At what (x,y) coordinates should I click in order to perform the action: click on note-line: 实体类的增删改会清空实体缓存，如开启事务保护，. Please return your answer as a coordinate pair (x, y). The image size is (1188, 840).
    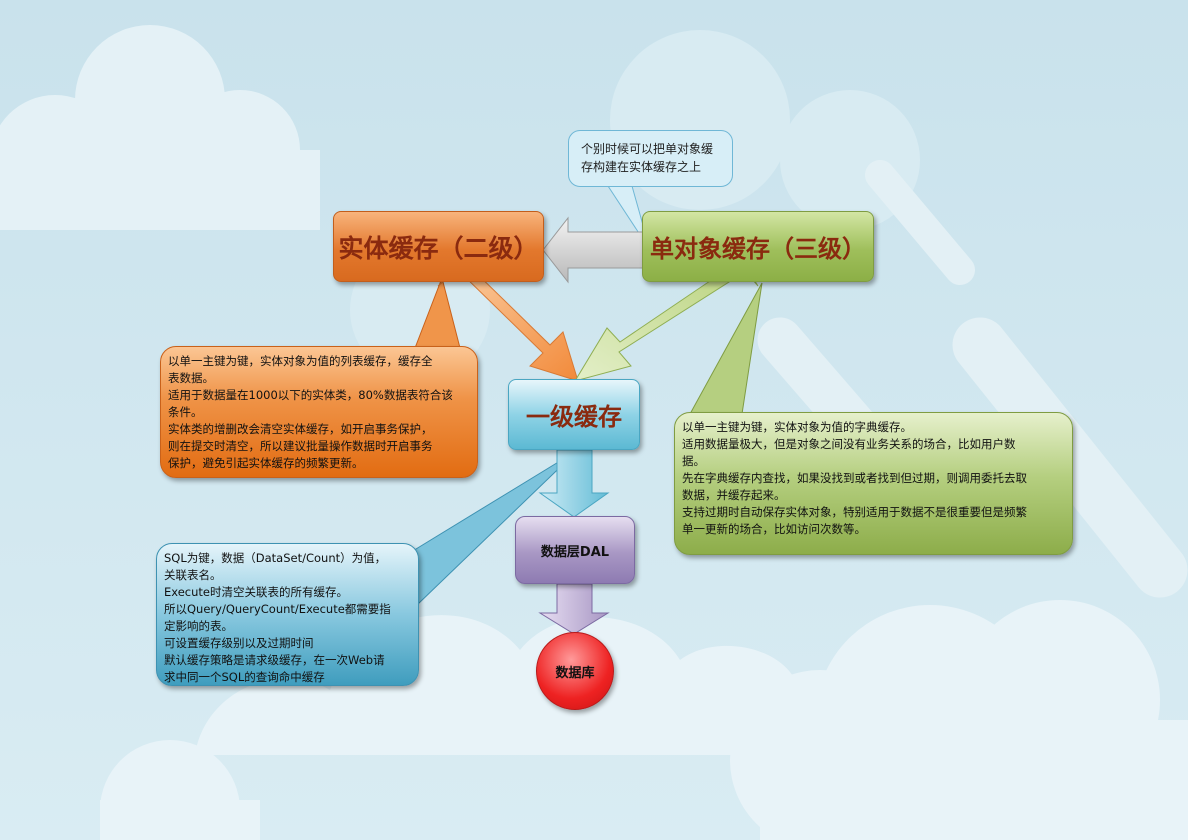
    Looking at the image, I should click on (300, 429).